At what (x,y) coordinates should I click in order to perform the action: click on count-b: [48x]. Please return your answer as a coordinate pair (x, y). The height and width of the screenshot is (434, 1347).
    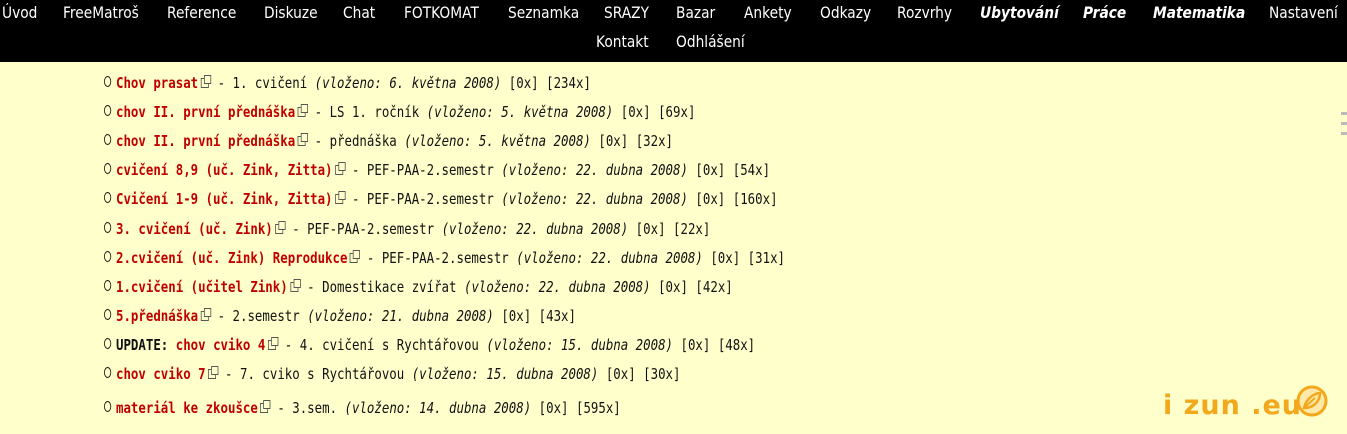
    Looking at the image, I should click on (736, 345).